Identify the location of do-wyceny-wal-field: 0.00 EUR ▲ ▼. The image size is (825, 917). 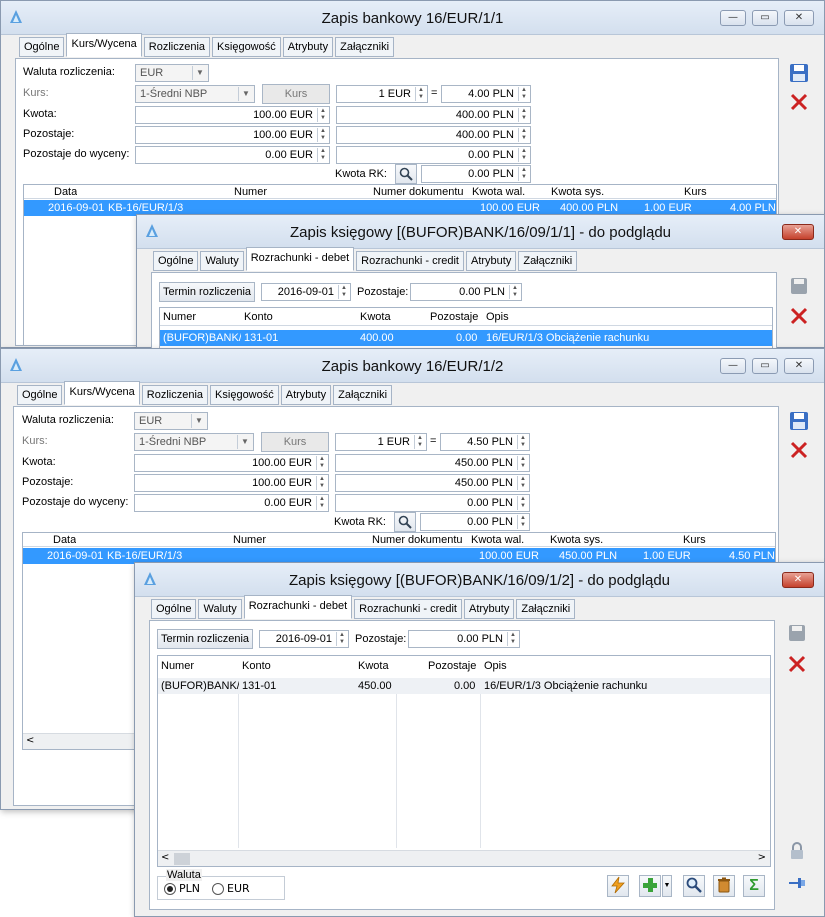
(231, 503).